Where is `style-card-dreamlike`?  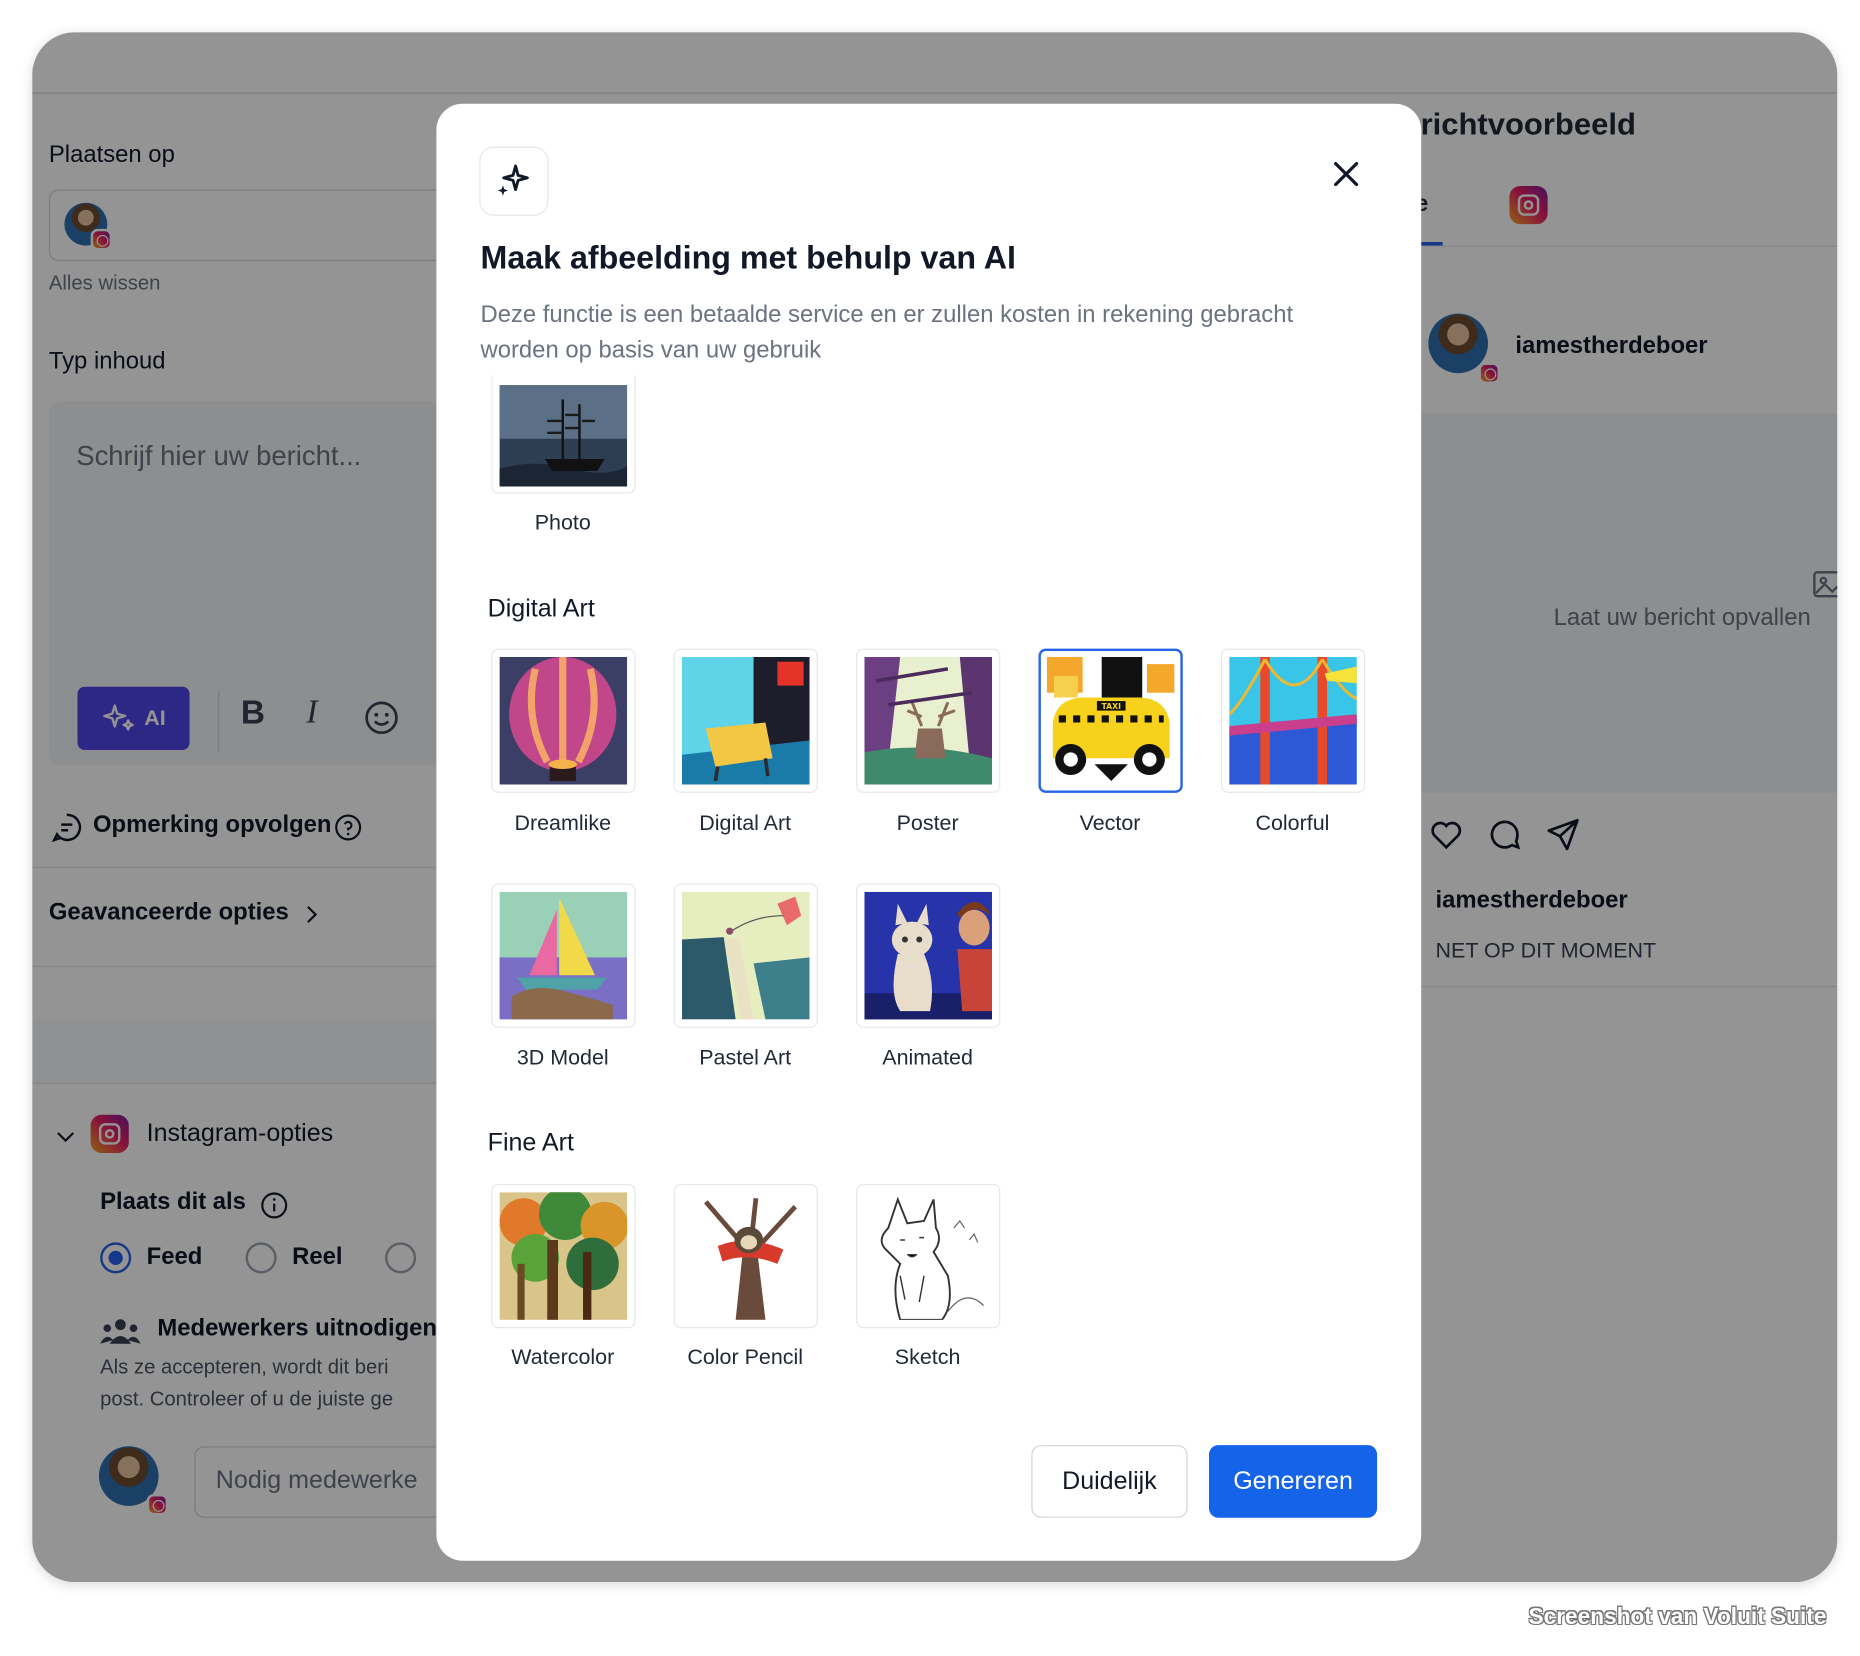
style-card-dreamlike is located at coordinates (563, 720).